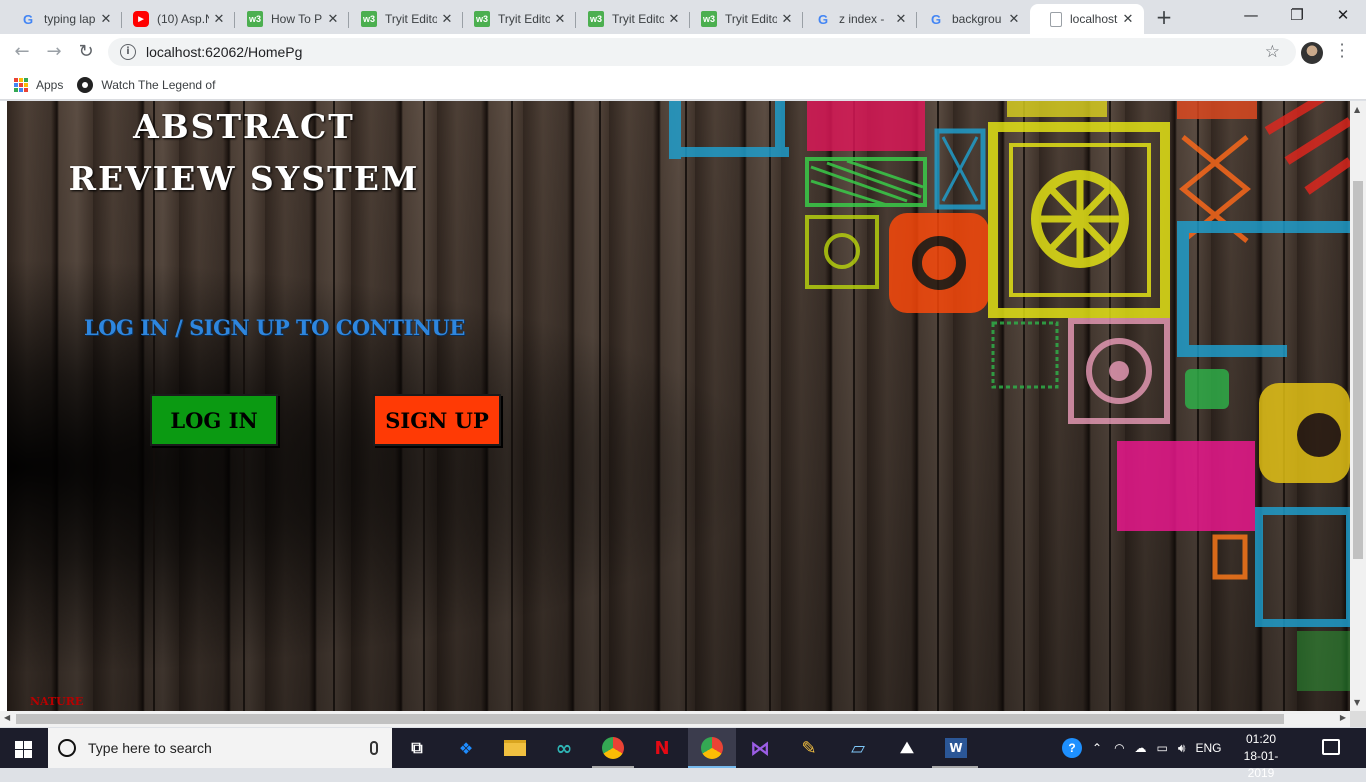  Describe the element at coordinates (1312, 53) in the screenshot. I see `profile-avatar` at that location.